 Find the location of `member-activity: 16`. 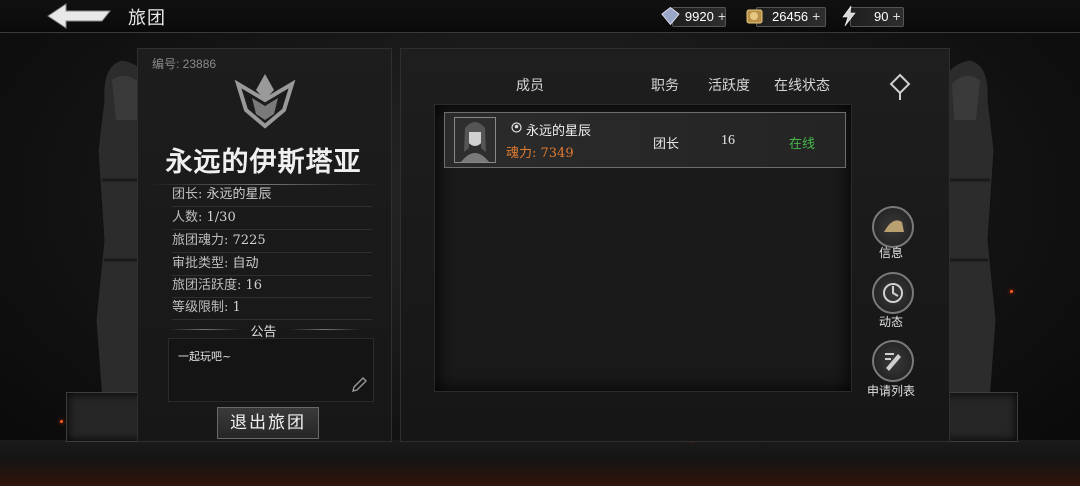

member-activity: 16 is located at coordinates (728, 140).